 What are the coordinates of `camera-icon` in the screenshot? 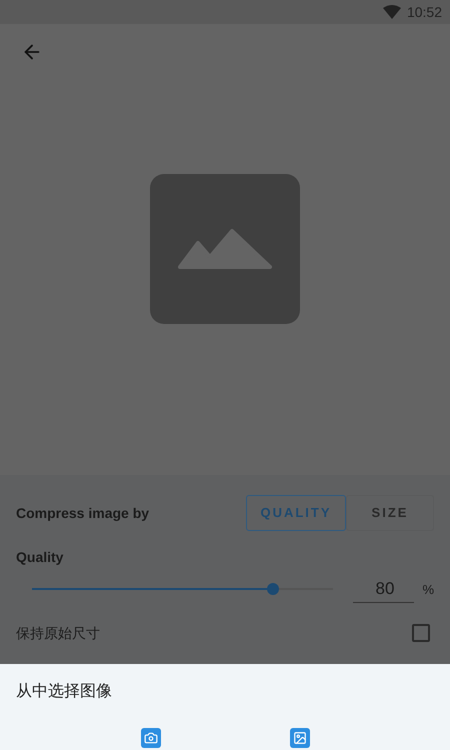 It's located at (151, 738).